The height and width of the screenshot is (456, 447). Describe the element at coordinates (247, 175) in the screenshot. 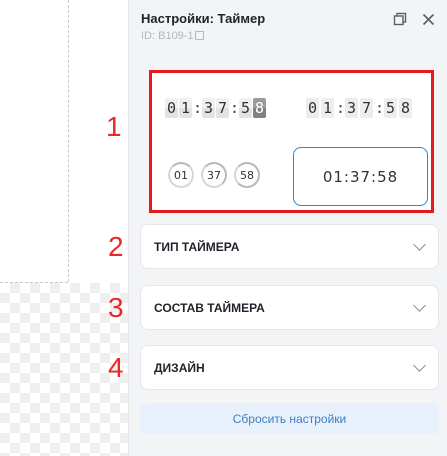

I see `seconds-circle: 58` at that location.